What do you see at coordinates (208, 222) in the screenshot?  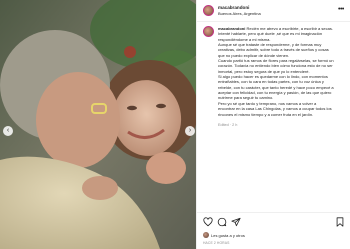 I see `heart-icon` at bounding box center [208, 222].